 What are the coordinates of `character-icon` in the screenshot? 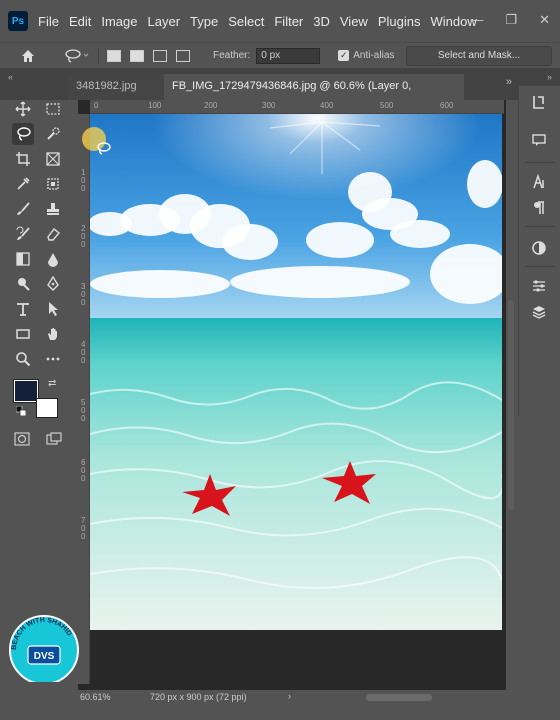 It's located at (539, 182).